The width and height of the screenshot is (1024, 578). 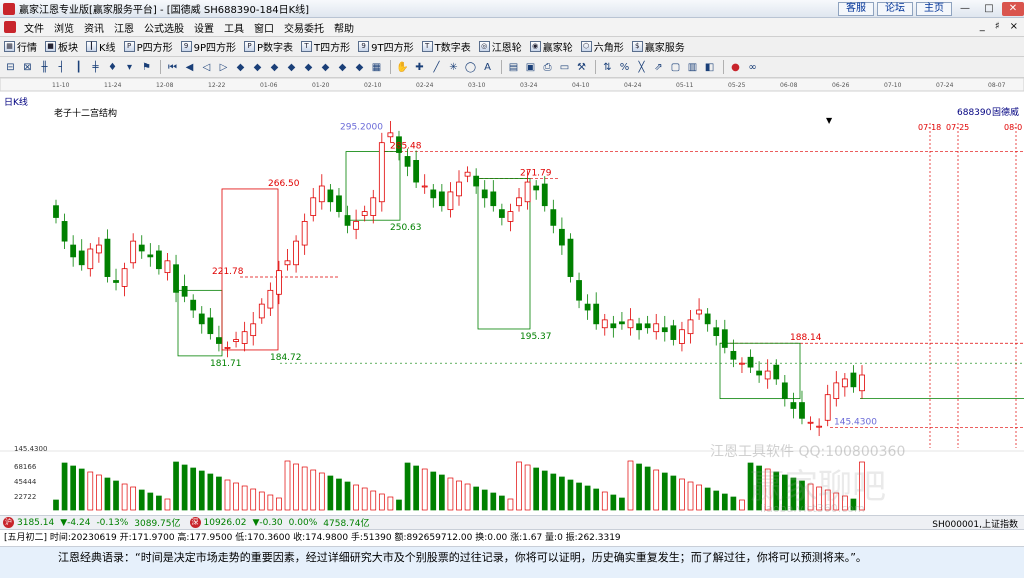 I want to click on circle-tool-icon: ◯, so click(x=470, y=67).